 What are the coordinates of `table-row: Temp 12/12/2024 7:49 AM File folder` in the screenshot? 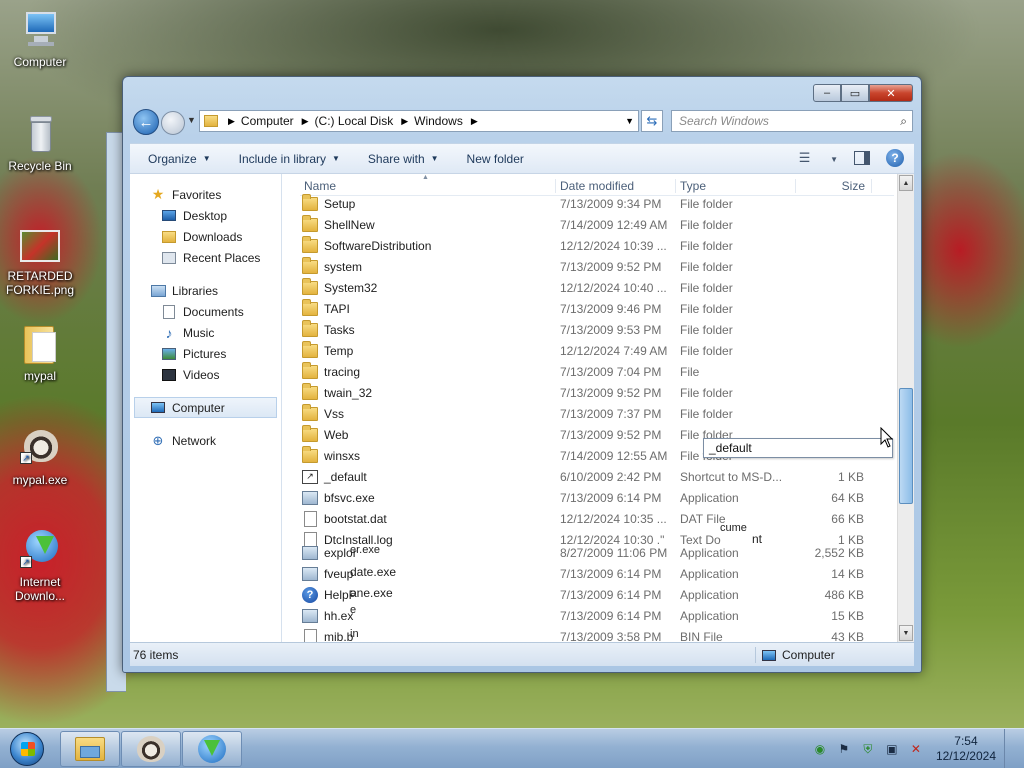 It's located at (586, 350).